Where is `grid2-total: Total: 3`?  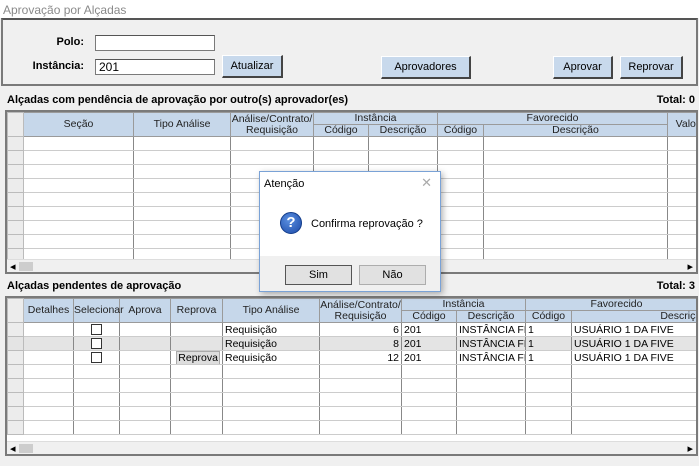
grid2-total: Total: 3 is located at coordinates (675, 286).